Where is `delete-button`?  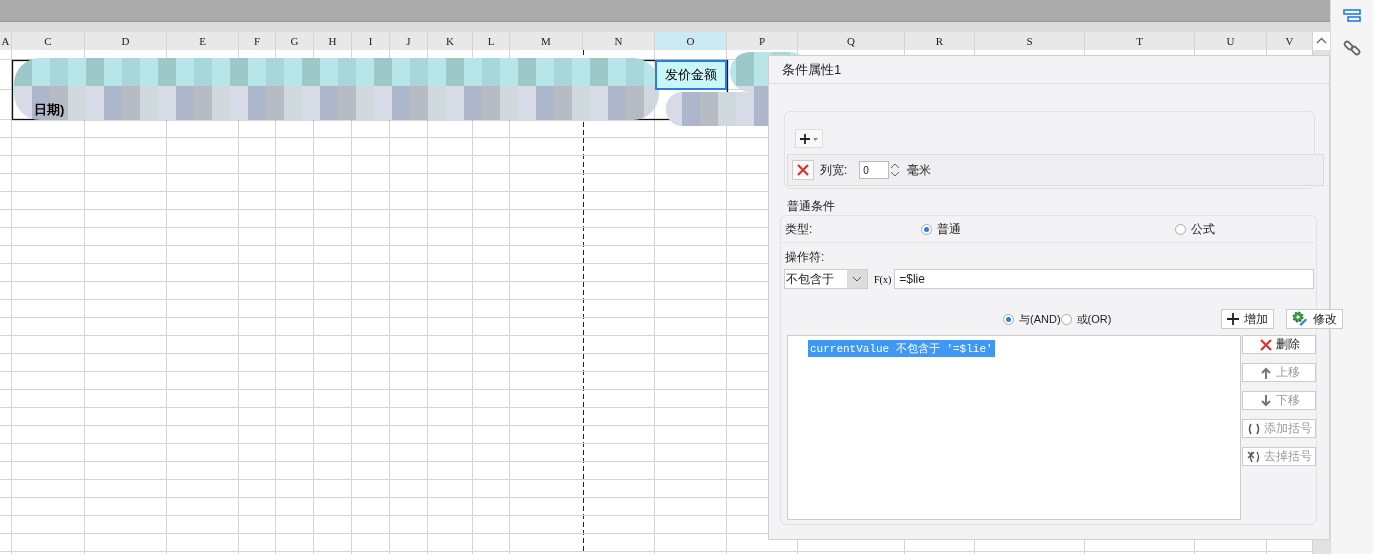 delete-button is located at coordinates (803, 170).